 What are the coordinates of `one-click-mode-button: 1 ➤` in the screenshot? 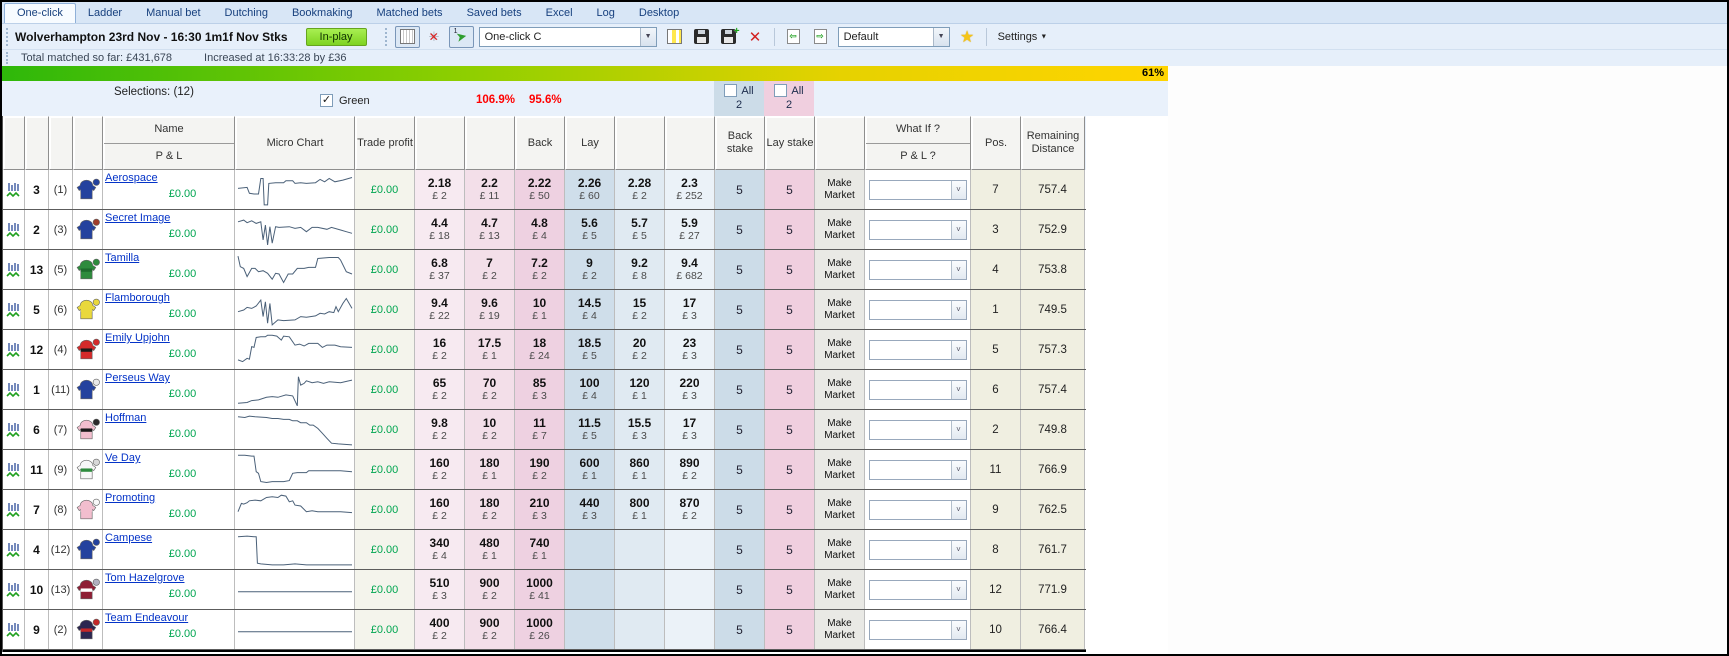 It's located at (461, 36).